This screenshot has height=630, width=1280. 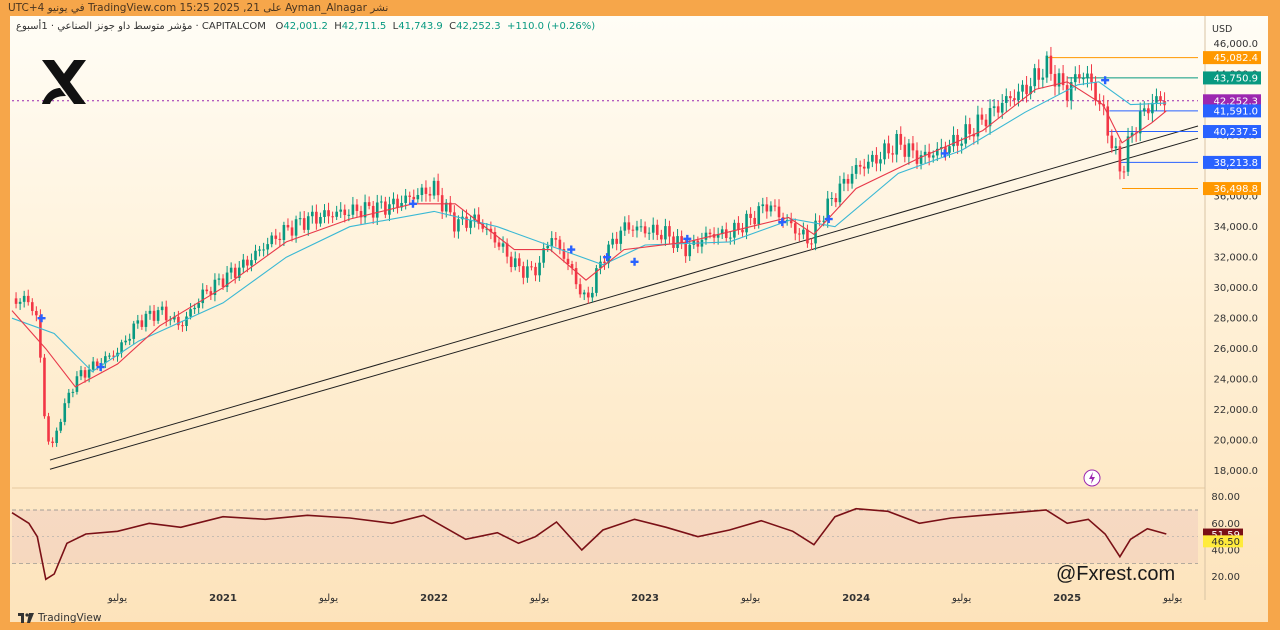 What do you see at coordinates (1222, 29) in the screenshot?
I see `currency-label: USD` at bounding box center [1222, 29].